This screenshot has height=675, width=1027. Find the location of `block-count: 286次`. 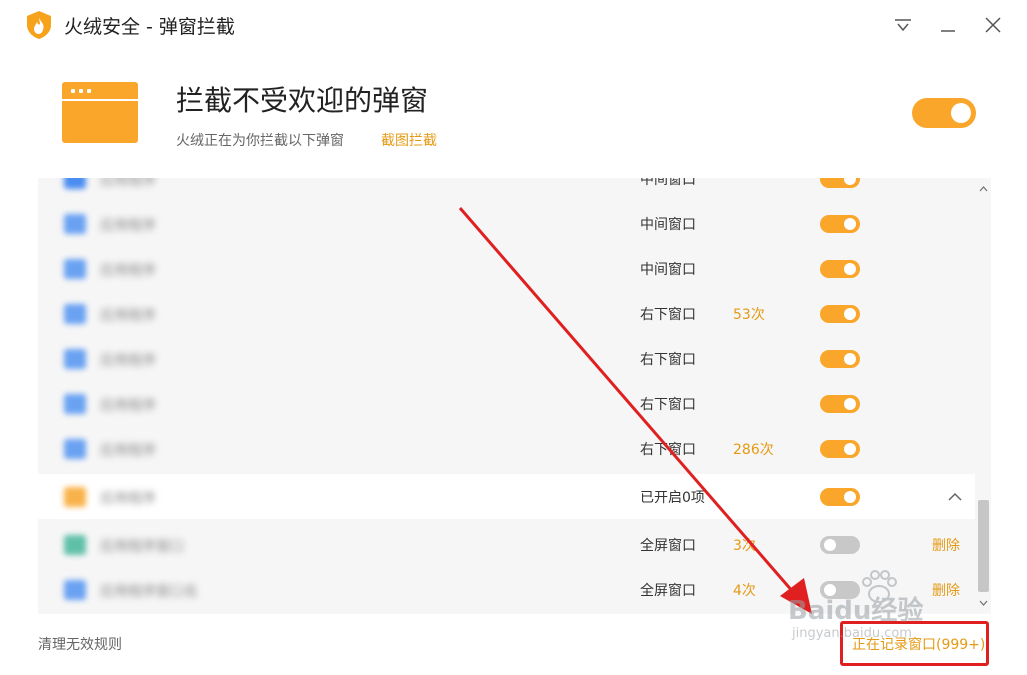

block-count: 286次 is located at coordinates (753, 450).